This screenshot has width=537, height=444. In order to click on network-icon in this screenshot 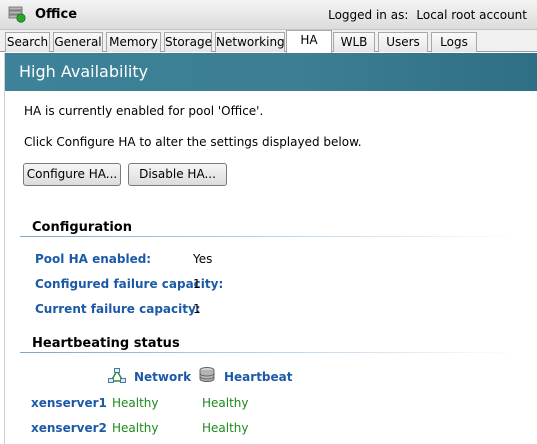, I will do `click(117, 375)`.